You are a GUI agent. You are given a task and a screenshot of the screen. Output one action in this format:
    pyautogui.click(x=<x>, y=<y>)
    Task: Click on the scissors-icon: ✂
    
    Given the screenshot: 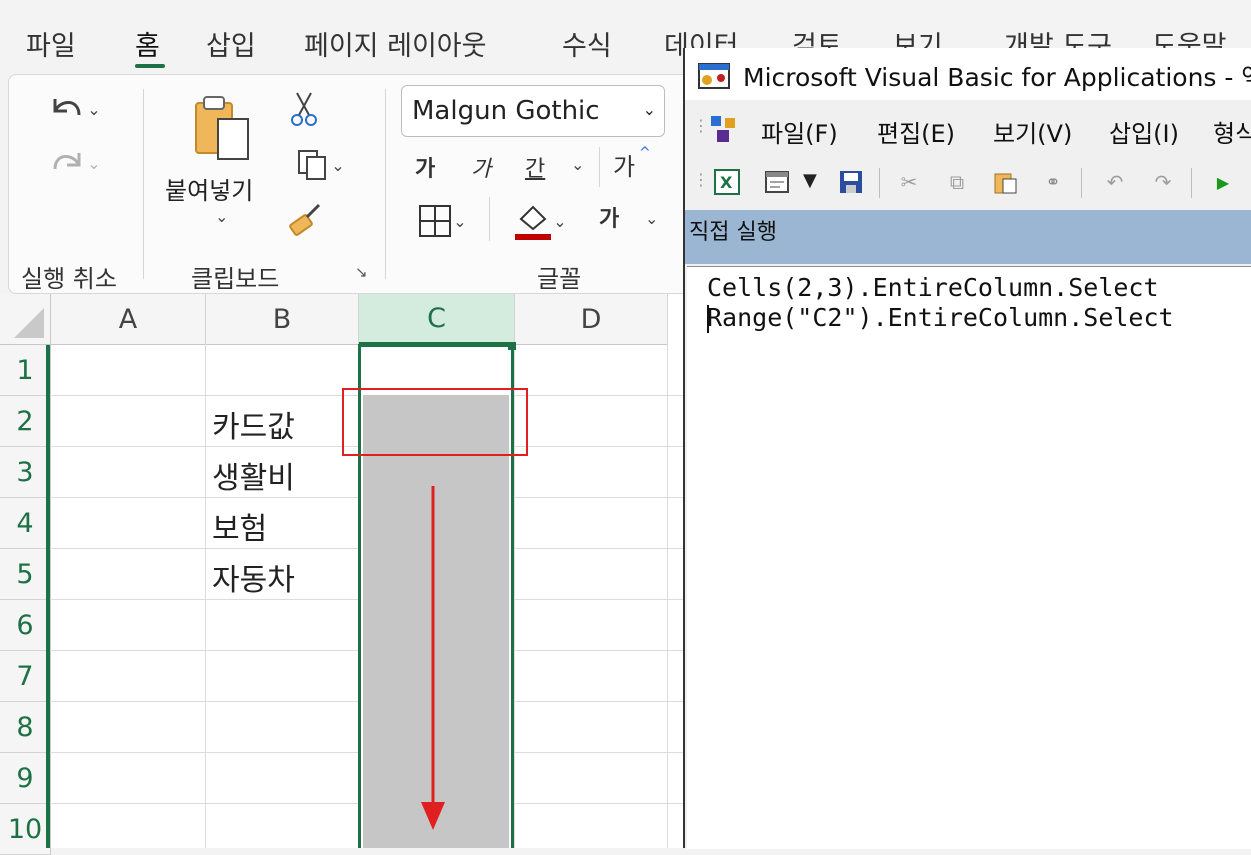 What is the action you would take?
    pyautogui.click(x=909, y=182)
    